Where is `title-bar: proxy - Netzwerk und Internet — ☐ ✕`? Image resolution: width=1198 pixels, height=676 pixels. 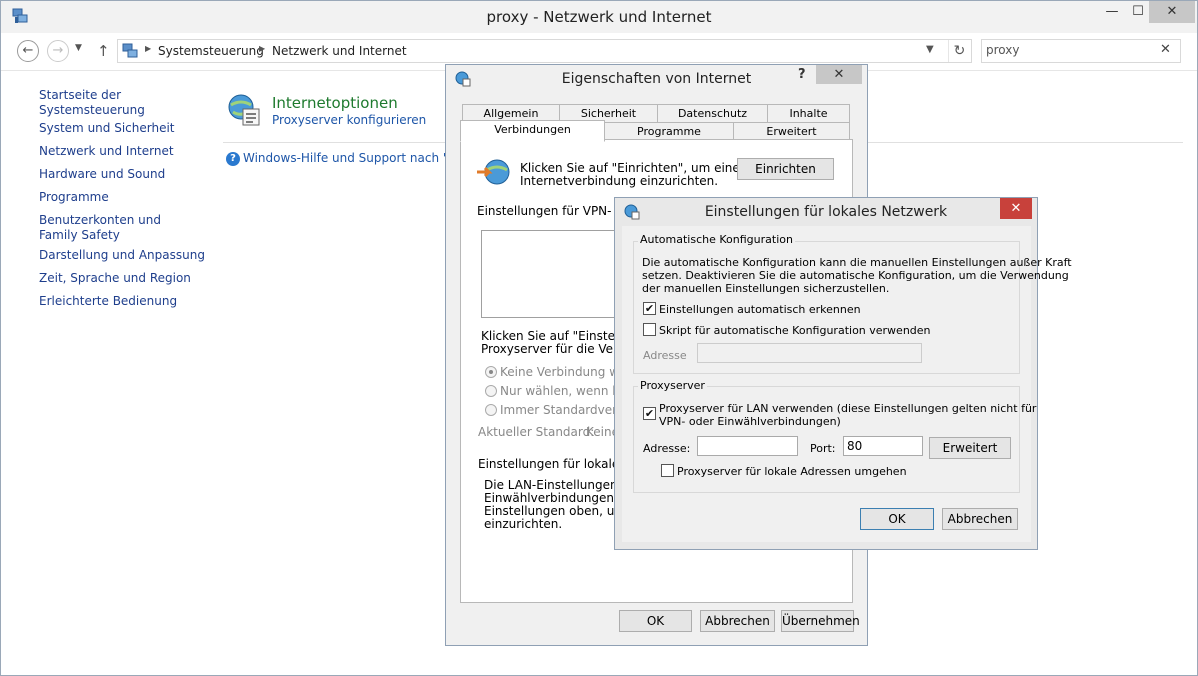 title-bar: proxy - Netzwerk und Internet — ☐ ✕ is located at coordinates (599, 17).